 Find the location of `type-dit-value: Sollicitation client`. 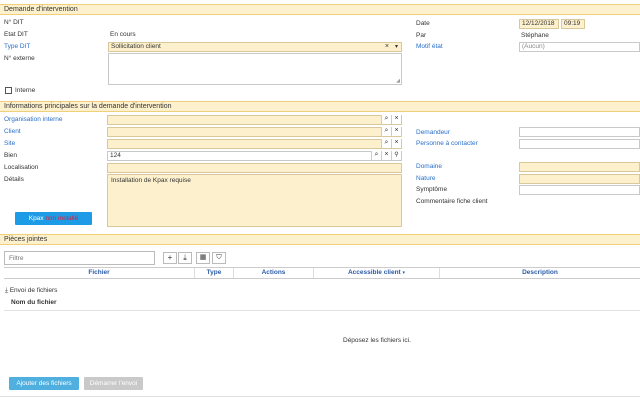

type-dit-value: Sollicitation client is located at coordinates (136, 46).